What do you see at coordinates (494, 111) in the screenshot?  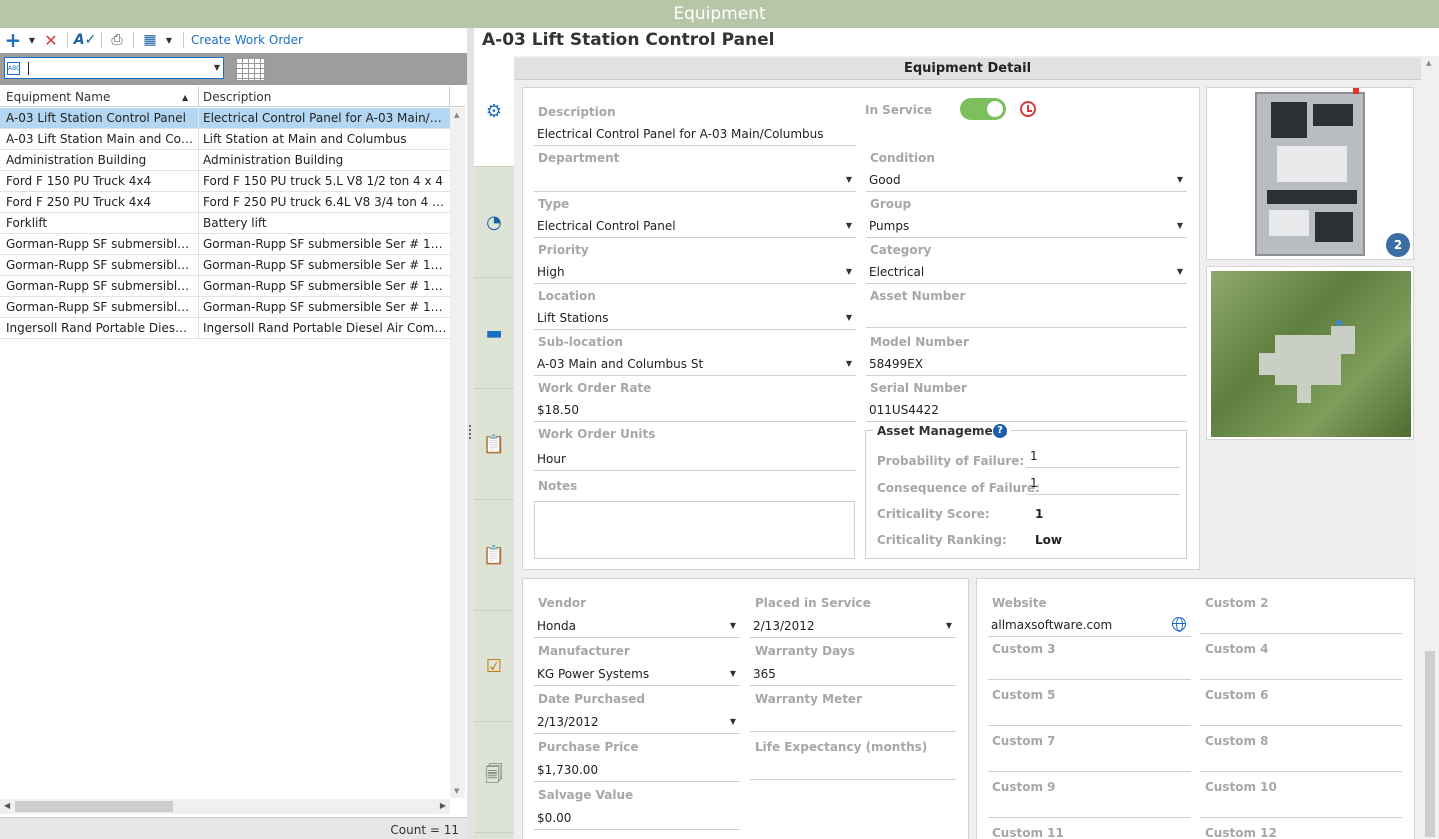 I see `tab-equipment-detail: ⚙` at bounding box center [494, 111].